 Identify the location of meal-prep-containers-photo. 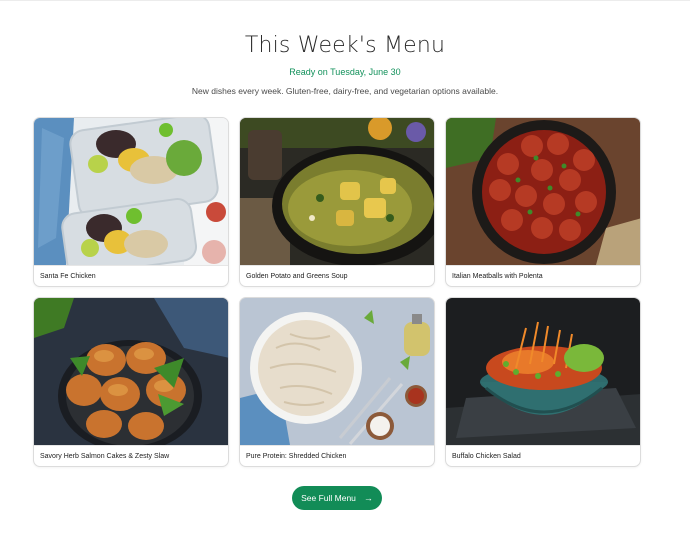
(131, 191).